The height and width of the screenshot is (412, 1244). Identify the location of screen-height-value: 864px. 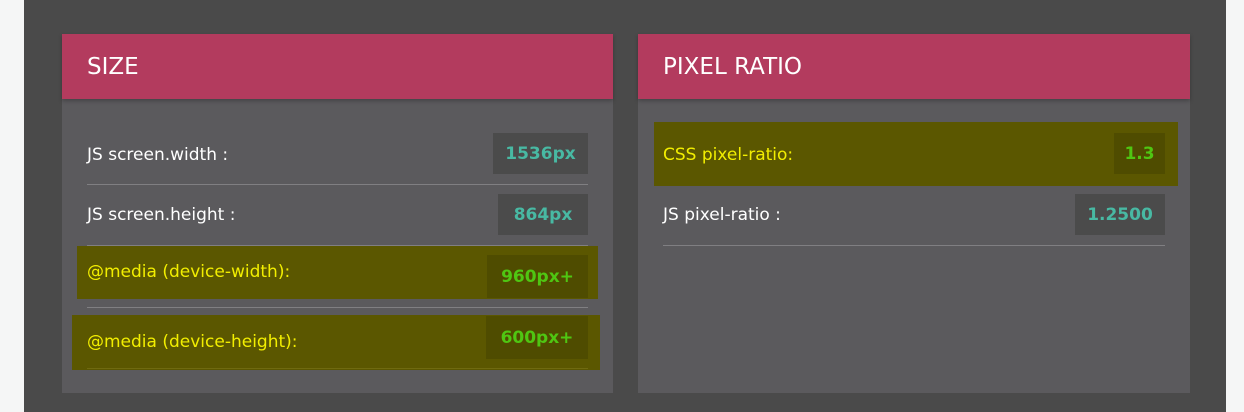
(543, 214).